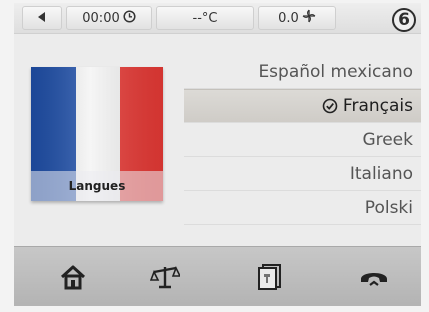 The height and width of the screenshot is (312, 429). Describe the element at coordinates (288, 18) in the screenshot. I see `fan-value: 0.0` at that location.